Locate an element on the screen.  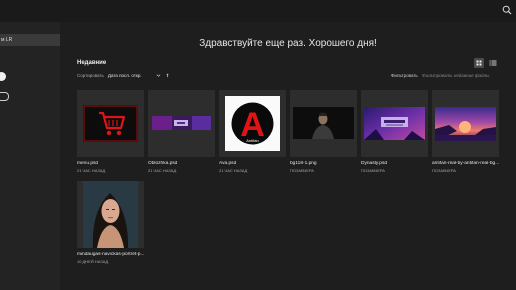
filter-label: Фильтровать is located at coordinates (404, 75).